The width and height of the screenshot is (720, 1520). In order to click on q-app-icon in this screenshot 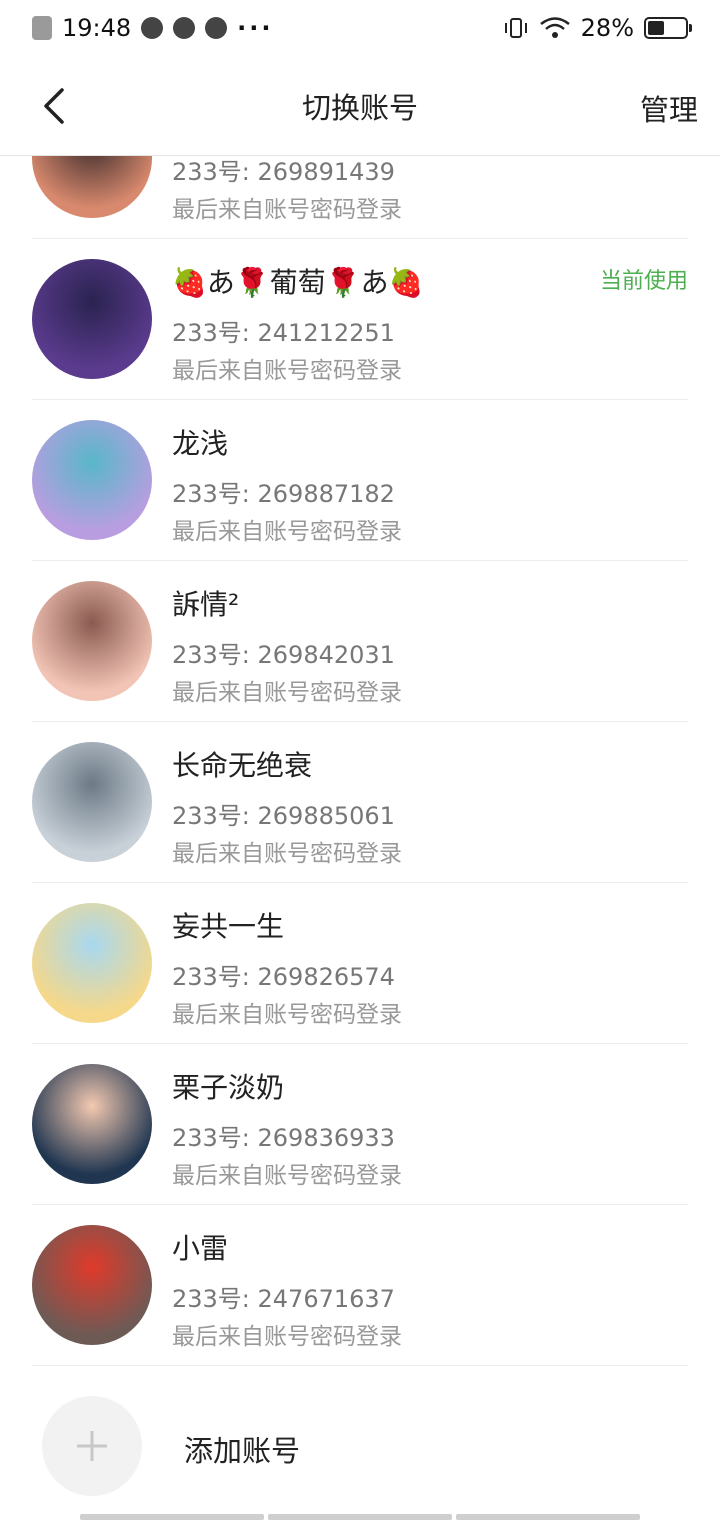, I will do `click(152, 28)`.